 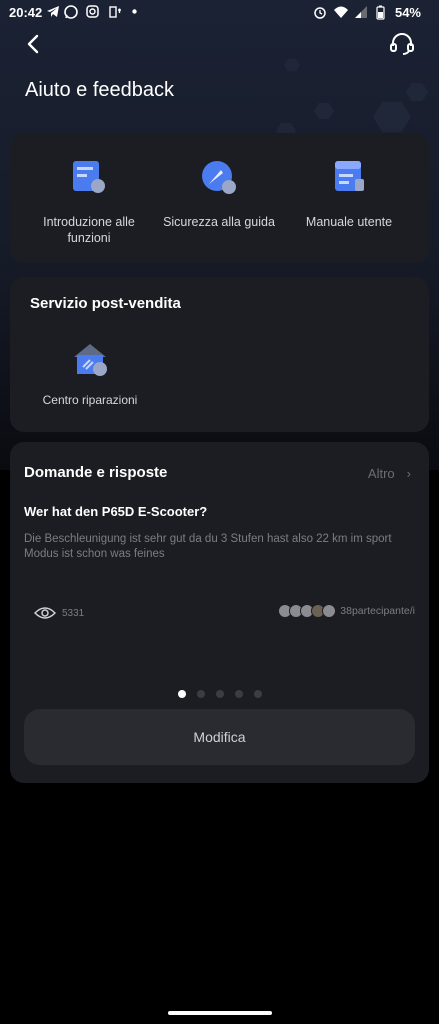 What do you see at coordinates (99, 90) in the screenshot?
I see `page-title: Aiuto e feedback` at bounding box center [99, 90].